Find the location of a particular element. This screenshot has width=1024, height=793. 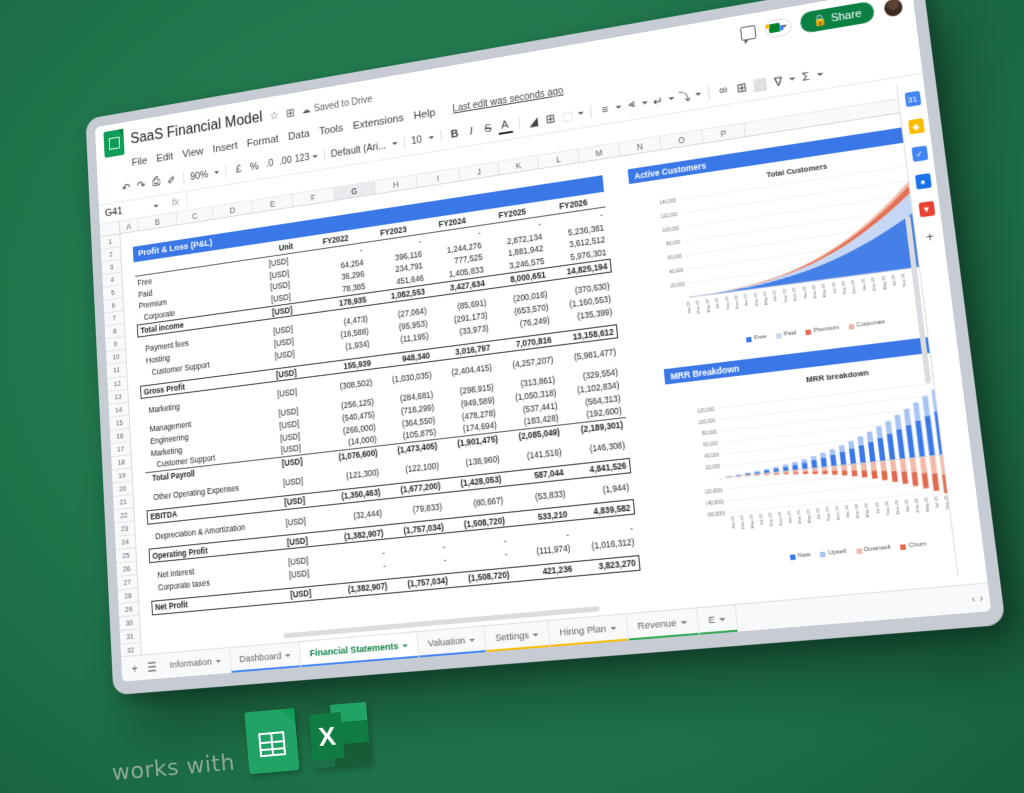

pl-row-value: (111,974) is located at coordinates (553, 549).